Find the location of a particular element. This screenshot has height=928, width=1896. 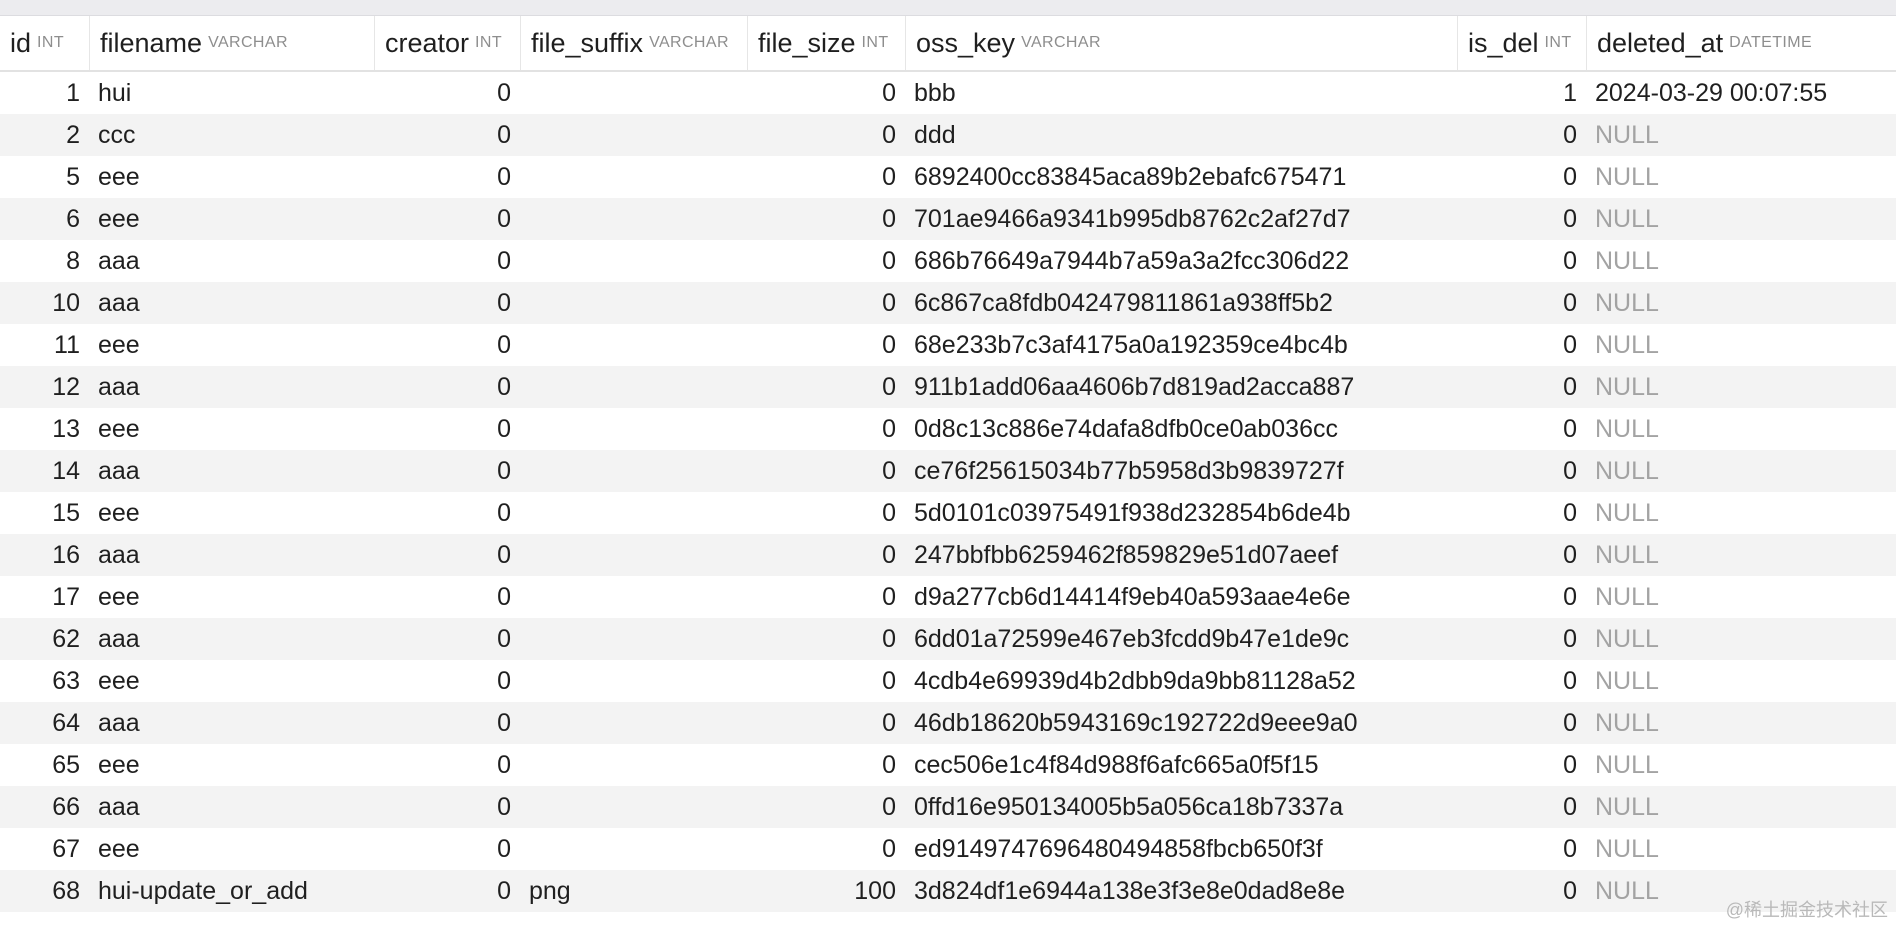

cell-oss-key: cec506e1c4f84d988f6afc665a0f5f15 is located at coordinates (1181, 765).